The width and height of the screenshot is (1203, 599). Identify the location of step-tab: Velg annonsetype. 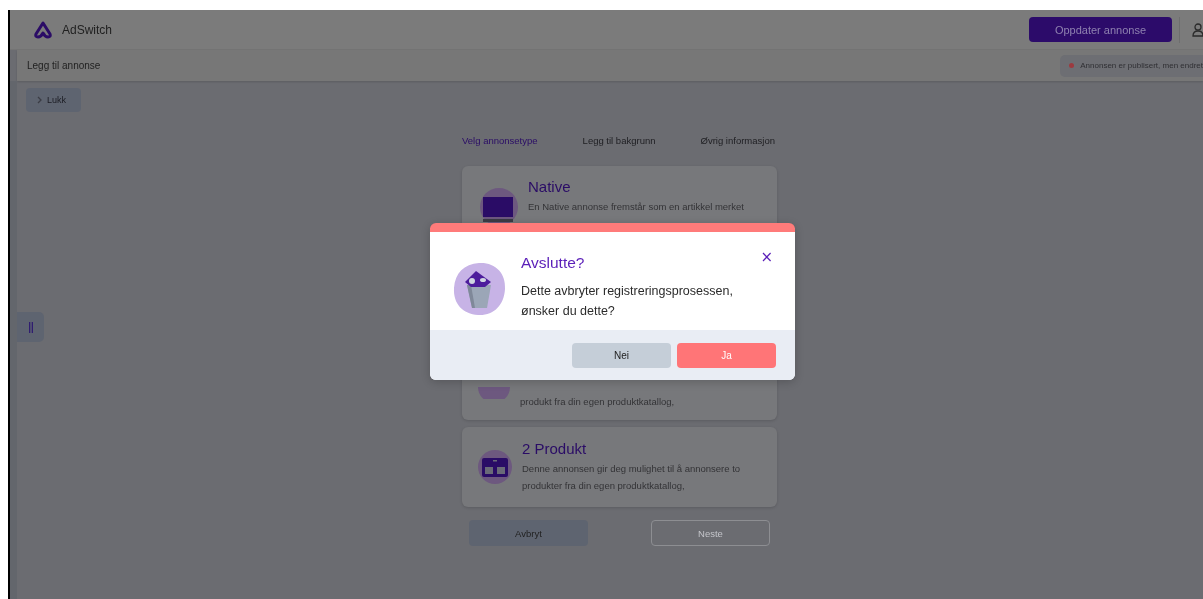
(500, 140).